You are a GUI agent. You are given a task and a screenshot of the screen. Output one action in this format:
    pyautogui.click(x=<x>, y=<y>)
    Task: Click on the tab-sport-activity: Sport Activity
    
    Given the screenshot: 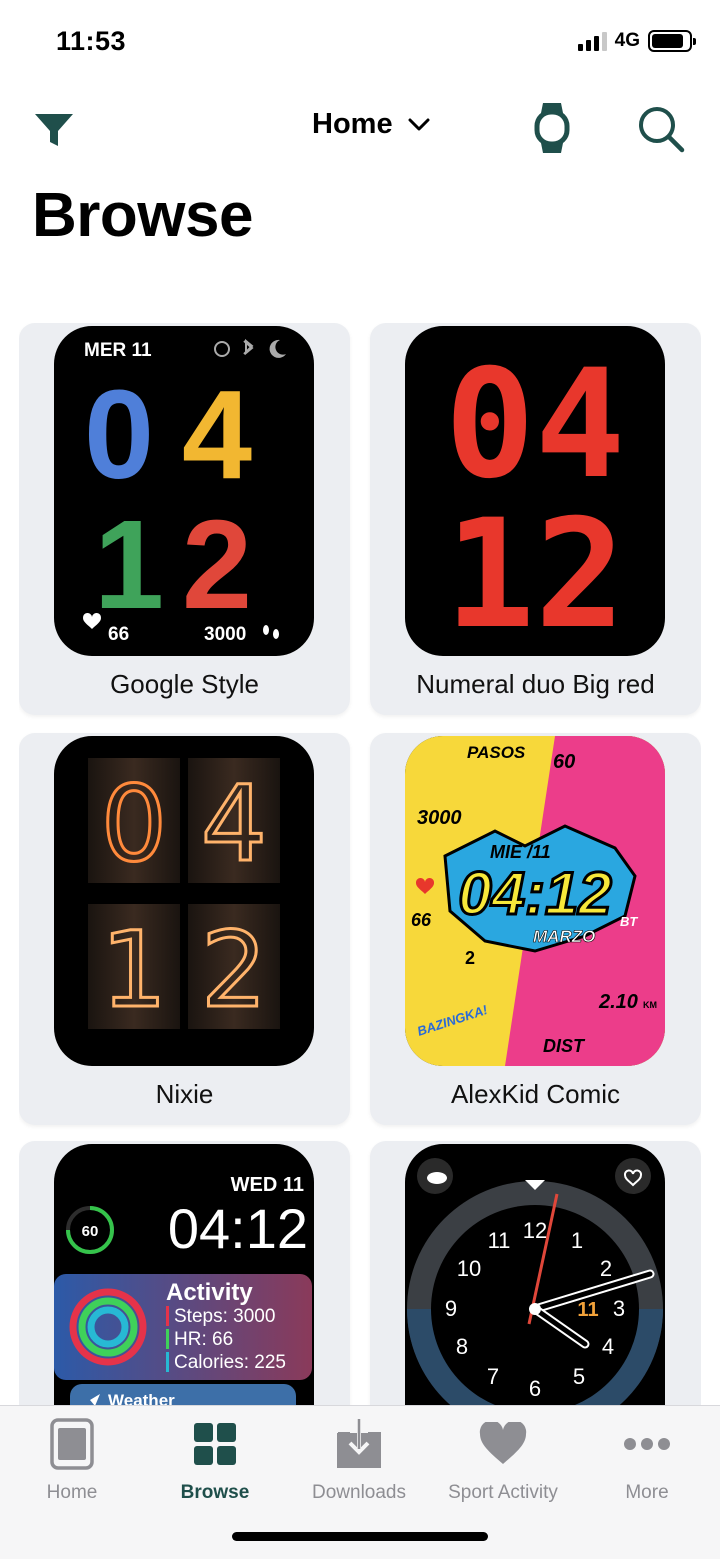 What is the action you would take?
    pyautogui.click(x=503, y=1460)
    